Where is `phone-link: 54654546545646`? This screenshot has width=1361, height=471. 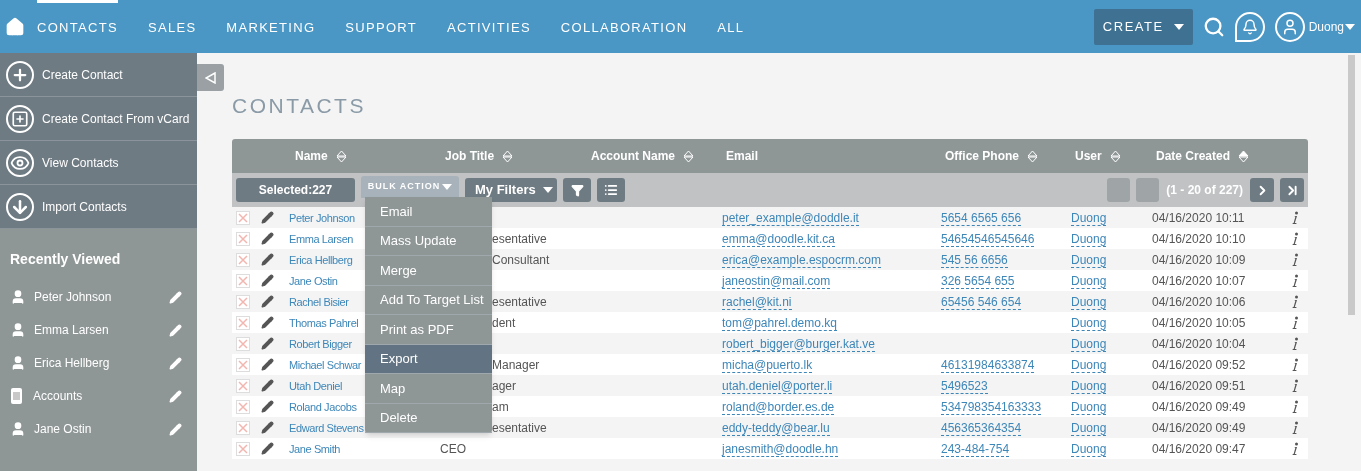 phone-link: 54654546545646 is located at coordinates (988, 239).